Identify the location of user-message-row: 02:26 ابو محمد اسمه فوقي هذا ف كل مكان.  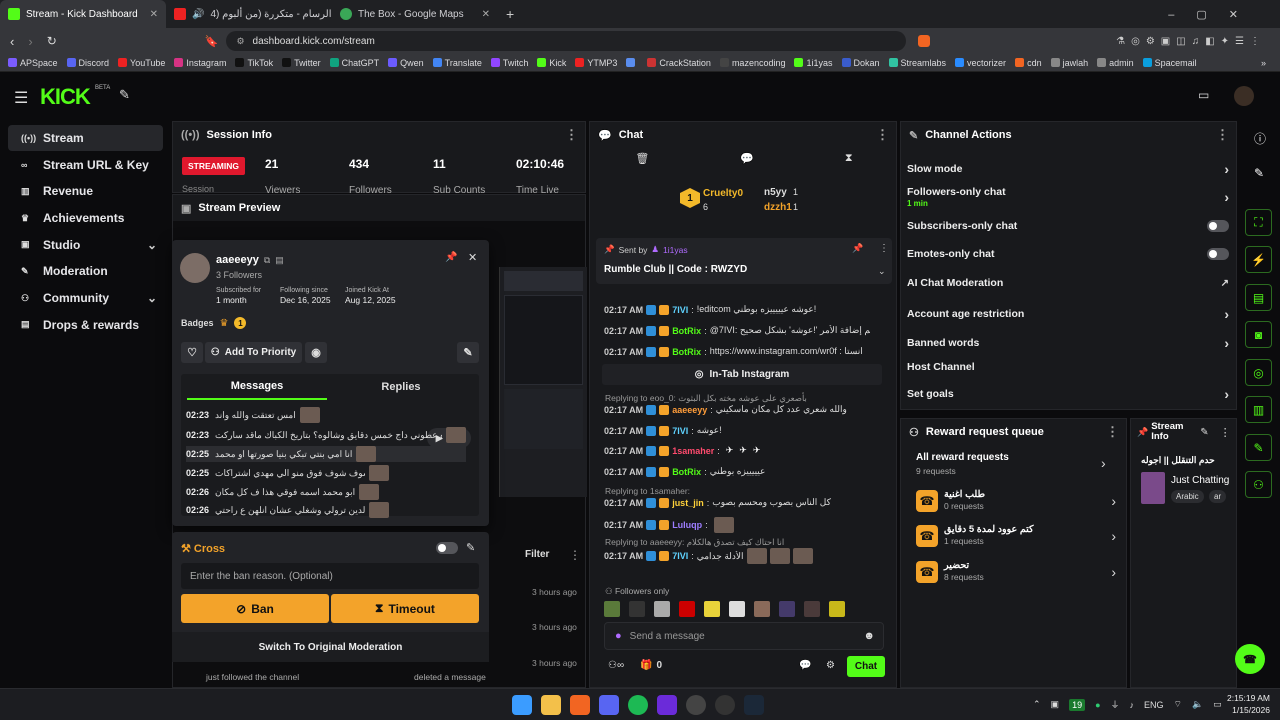
(326, 492).